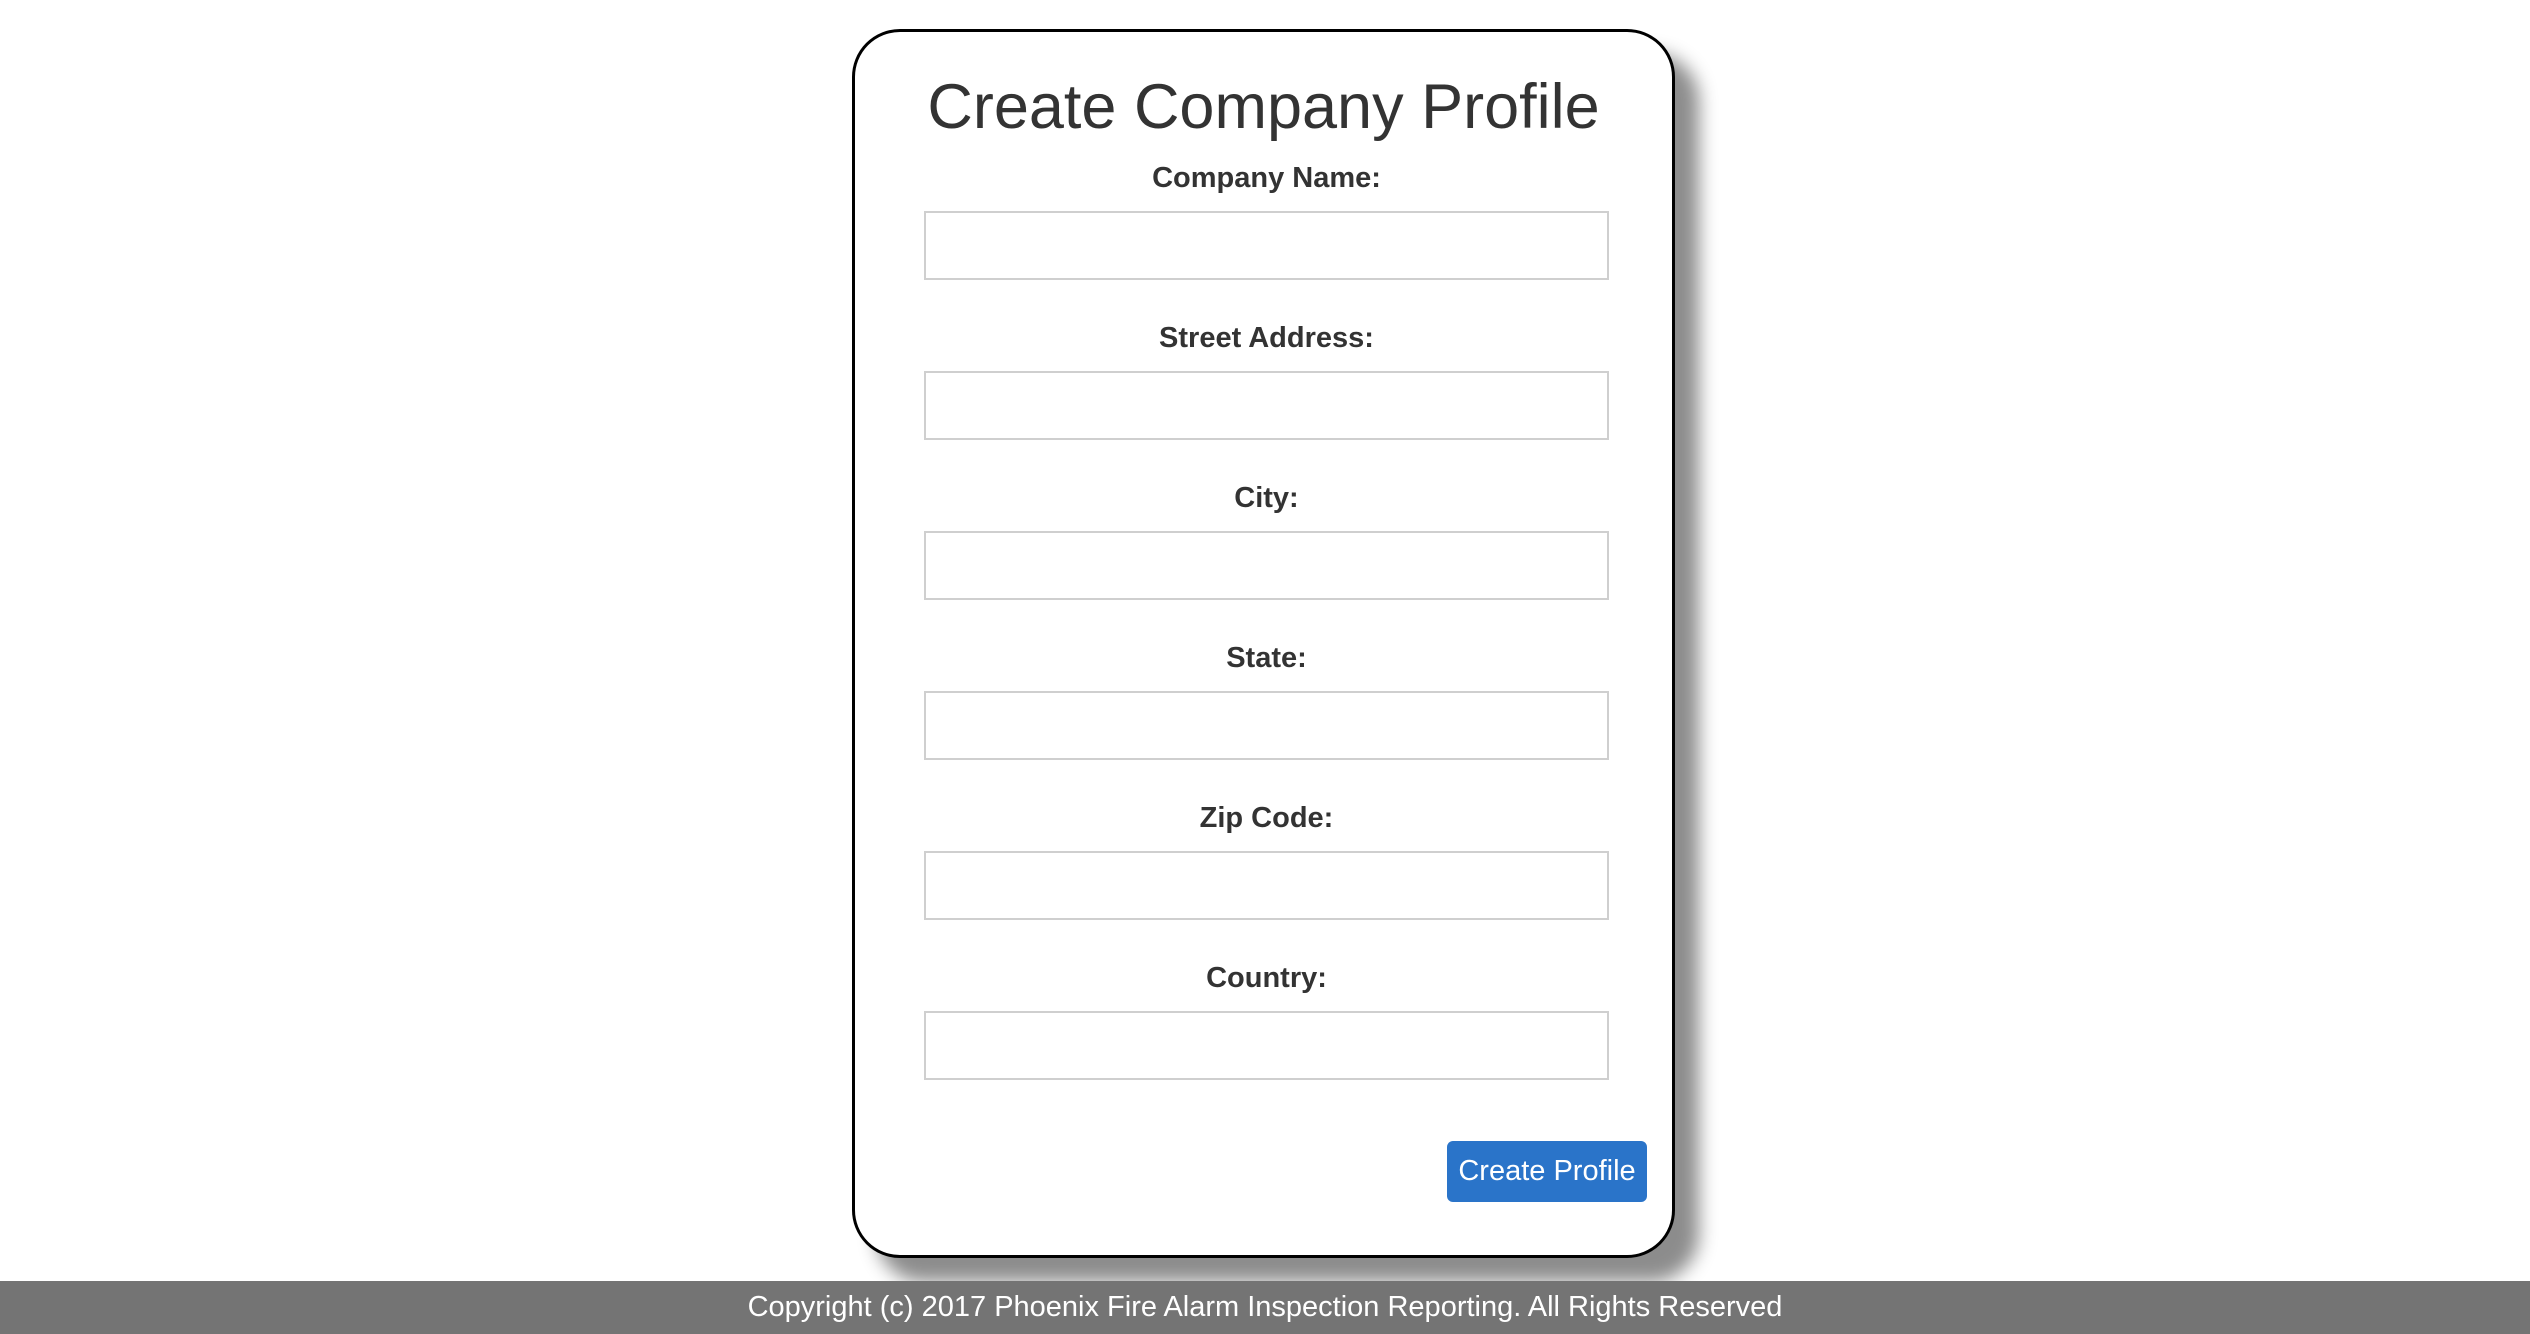 Image resolution: width=2530 pixels, height=1334 pixels. I want to click on company-name-input, so click(1266, 245).